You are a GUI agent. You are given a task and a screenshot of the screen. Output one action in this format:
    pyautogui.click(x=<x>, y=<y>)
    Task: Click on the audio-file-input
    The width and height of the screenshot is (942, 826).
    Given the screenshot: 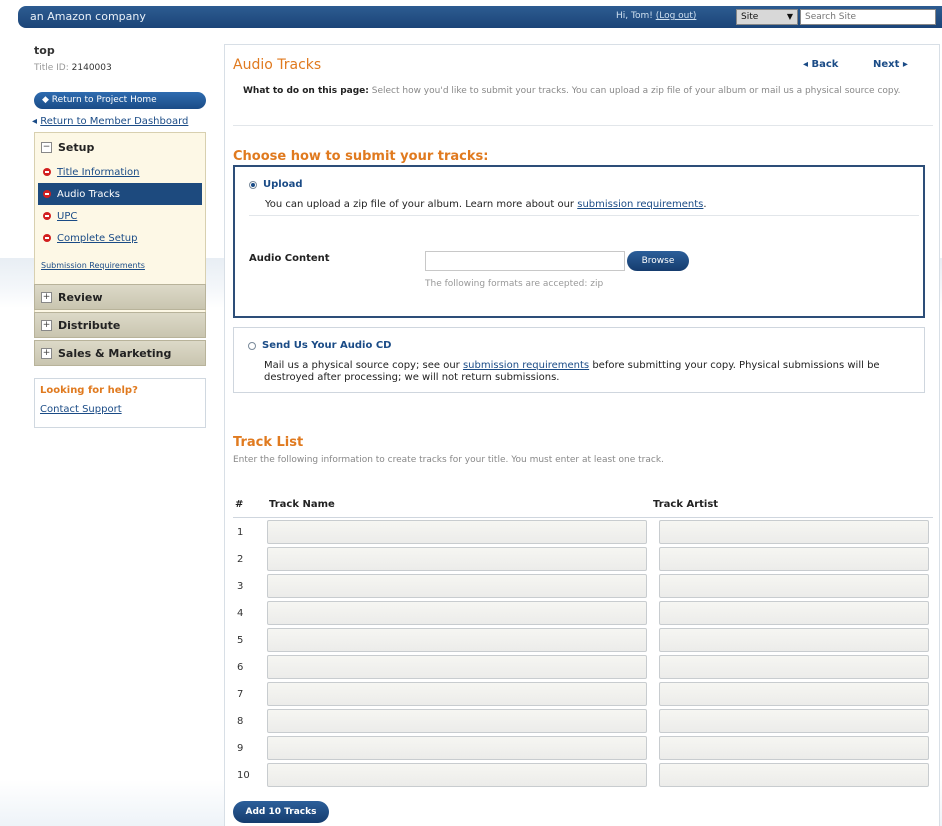 What is the action you would take?
    pyautogui.click(x=525, y=261)
    